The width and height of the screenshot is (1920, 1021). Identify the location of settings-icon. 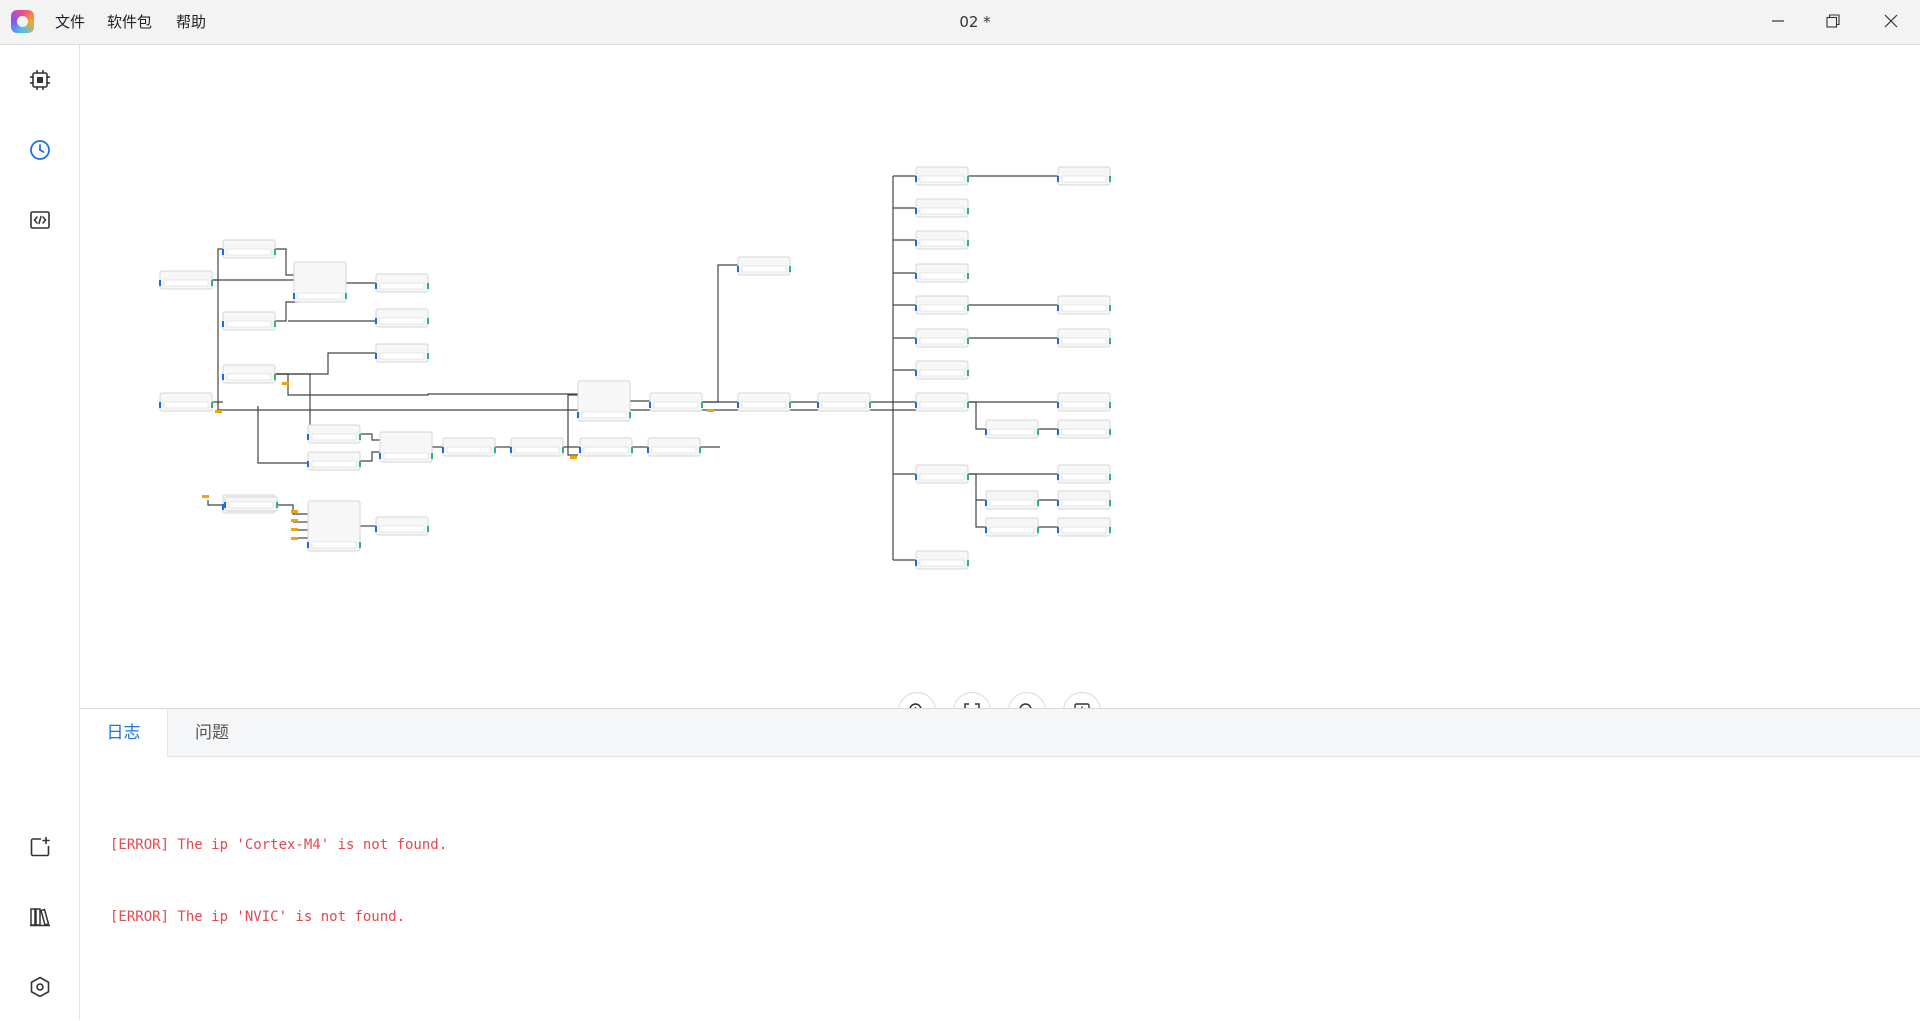
(40, 987).